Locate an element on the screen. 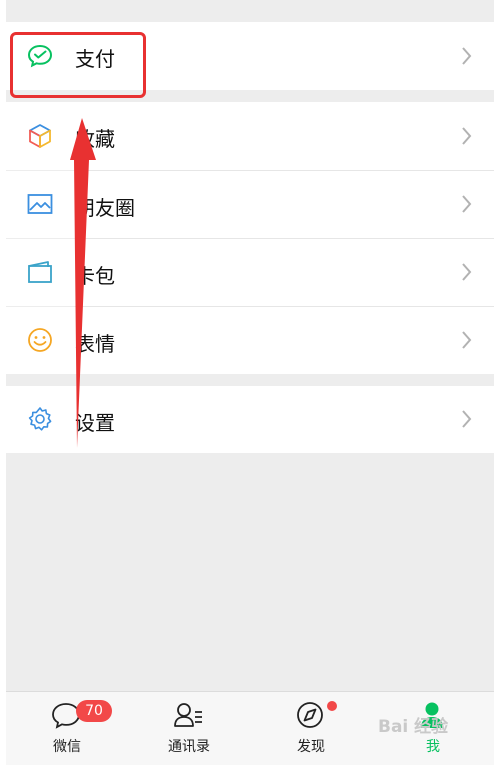 The height and width of the screenshot is (765, 500). menu-item-stickers: 表情 is located at coordinates (250, 340).